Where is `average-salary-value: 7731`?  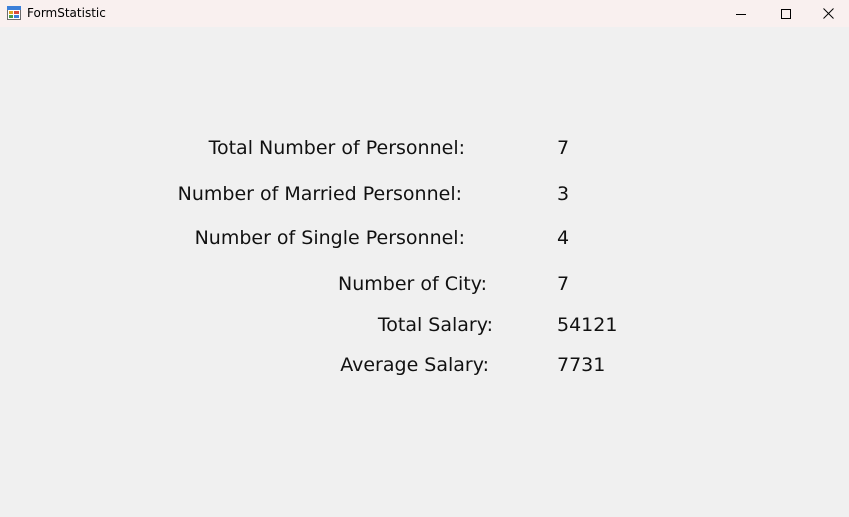 average-salary-value: 7731 is located at coordinates (581, 365).